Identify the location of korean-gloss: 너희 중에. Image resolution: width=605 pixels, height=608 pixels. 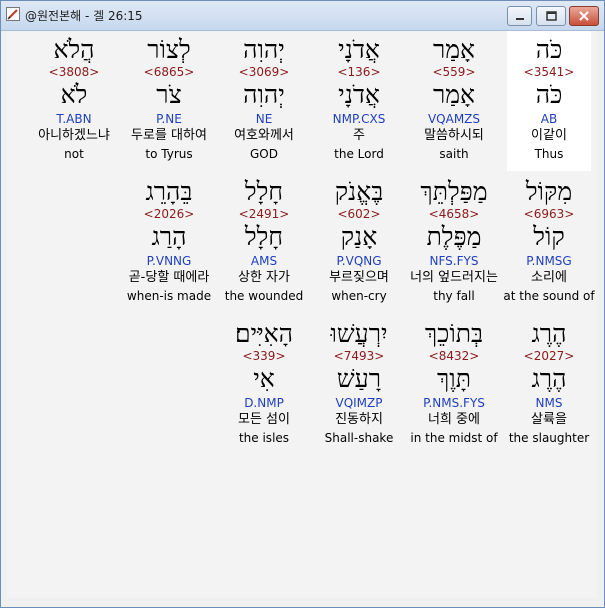
(454, 419).